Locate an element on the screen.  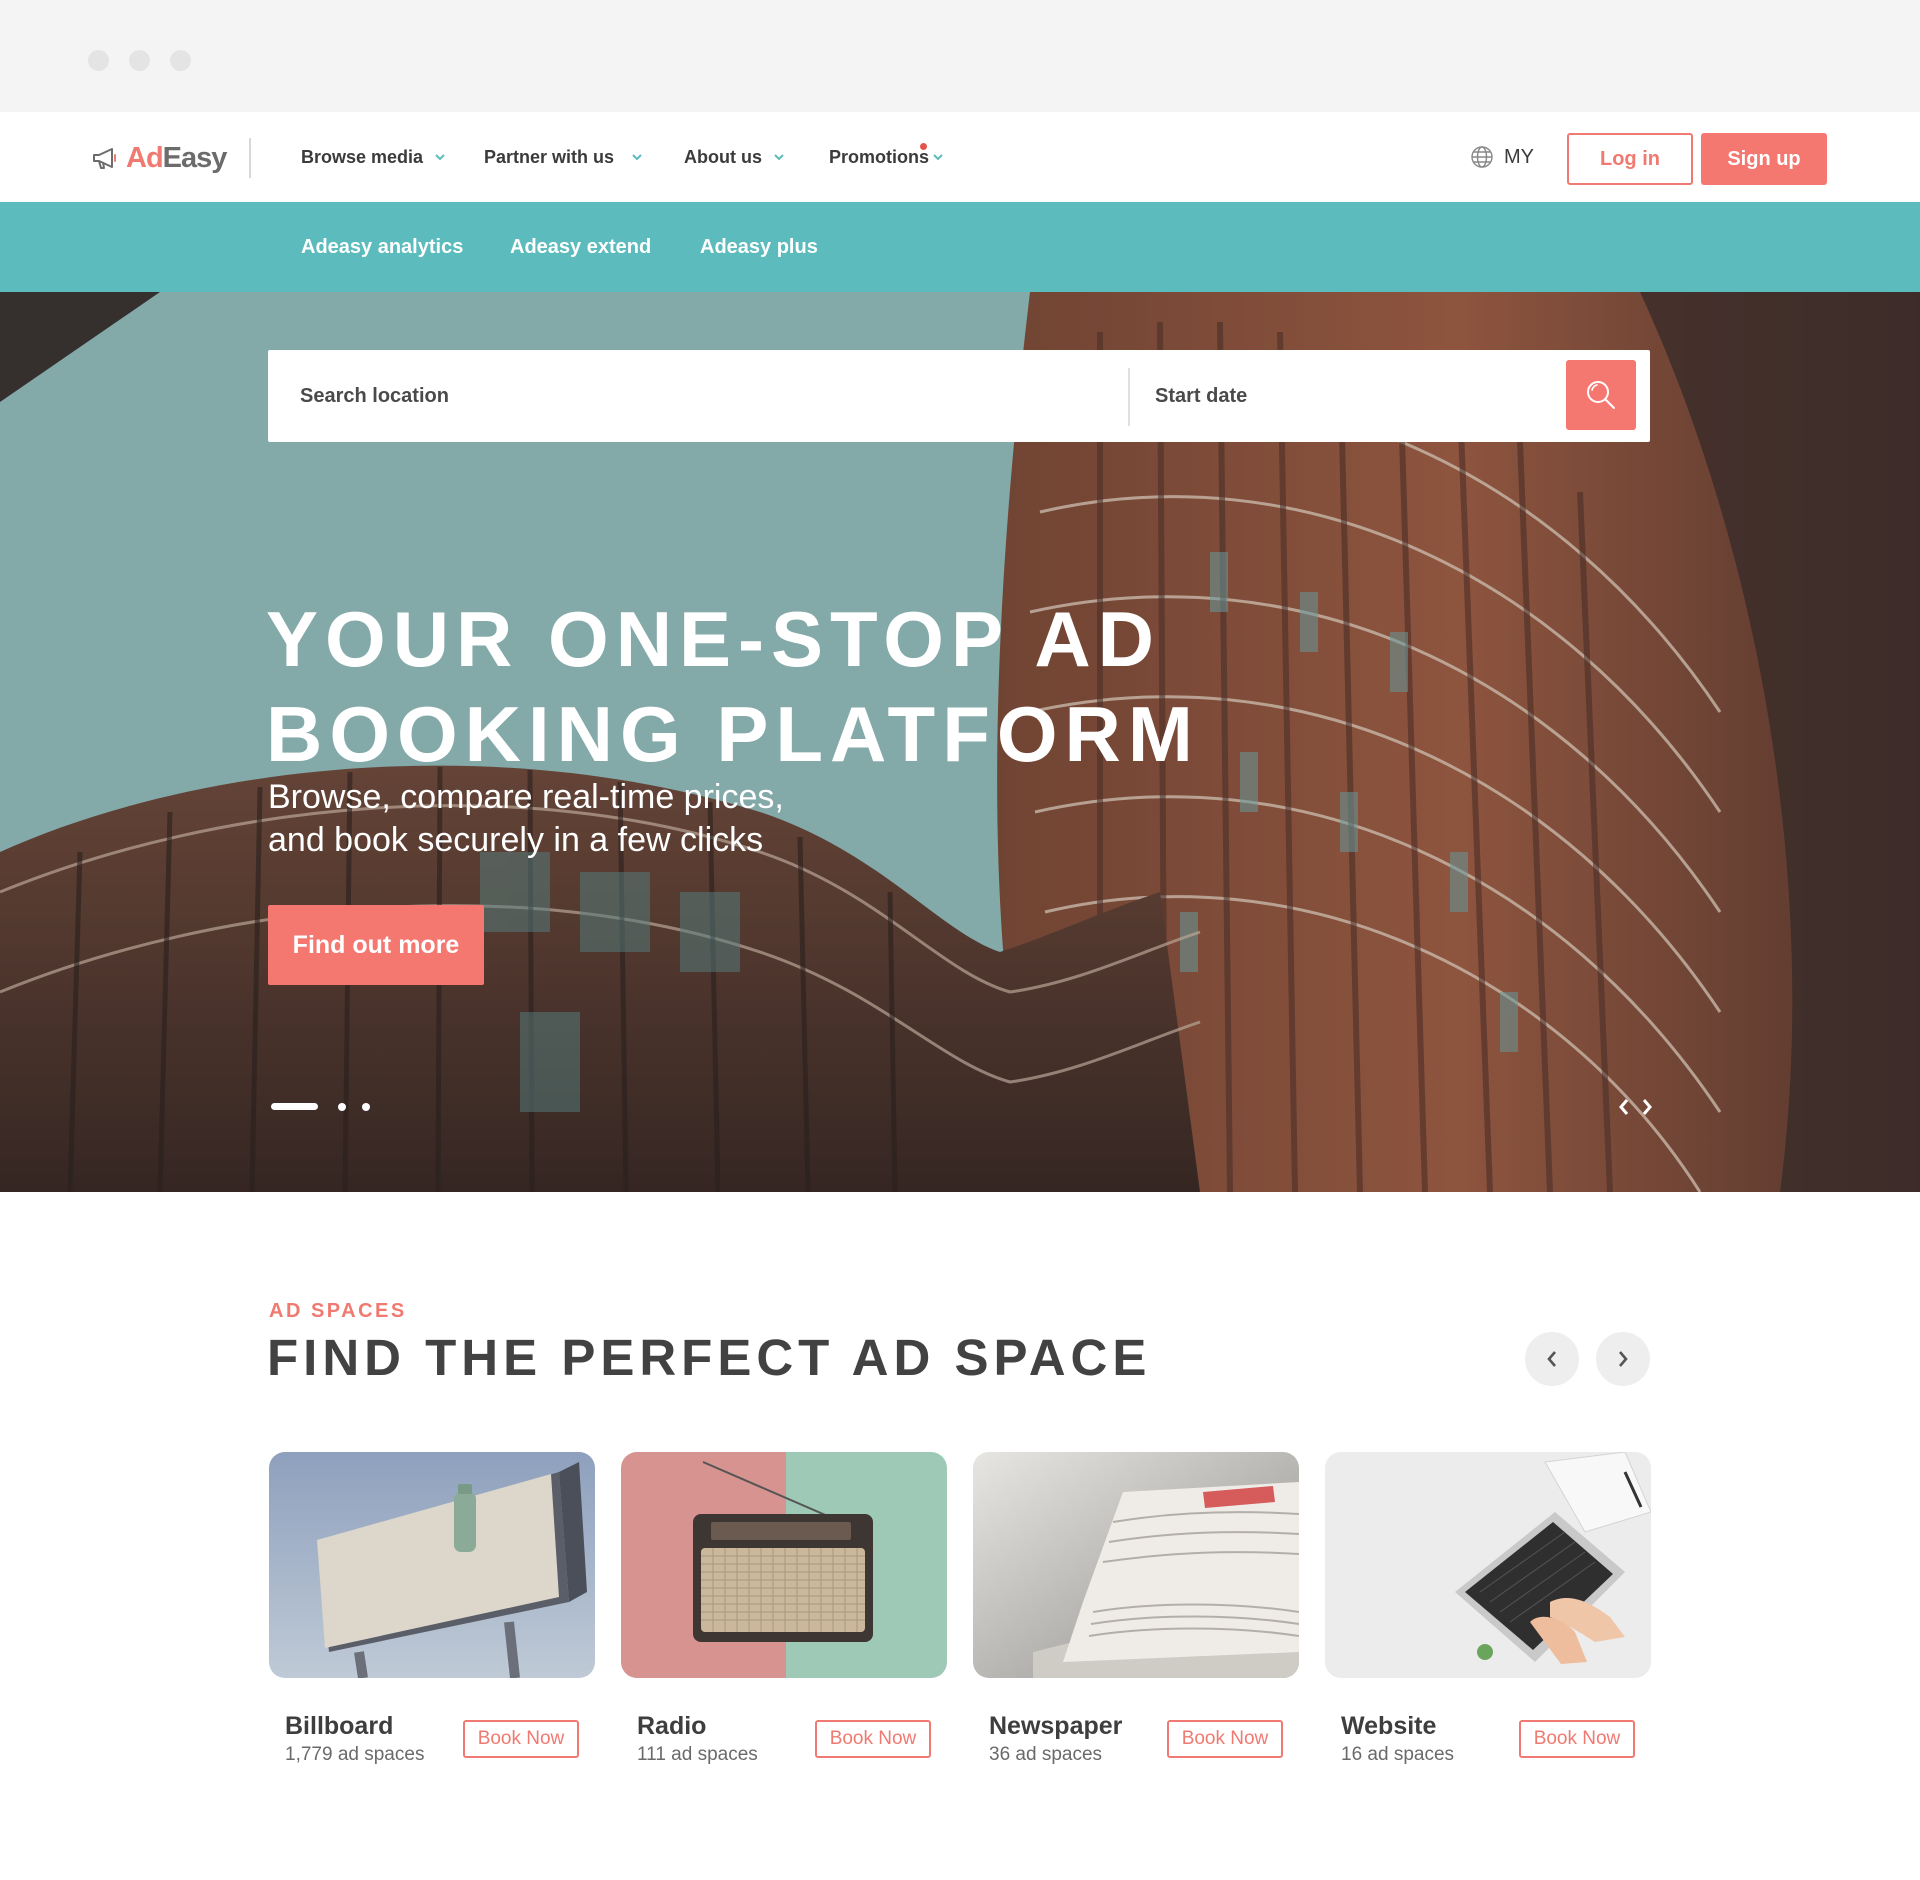
region-selector: MY is located at coordinates (1502, 157).